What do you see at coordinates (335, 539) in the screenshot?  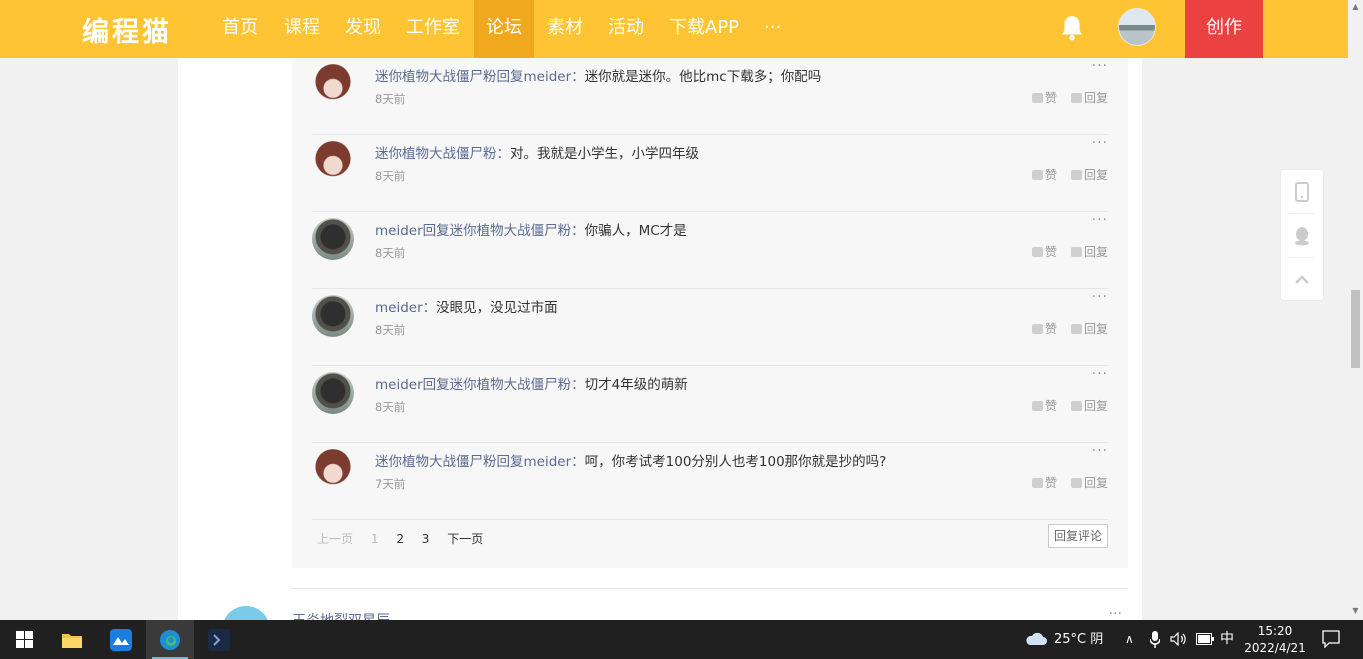 I see `prev-page-button: 上一页` at bounding box center [335, 539].